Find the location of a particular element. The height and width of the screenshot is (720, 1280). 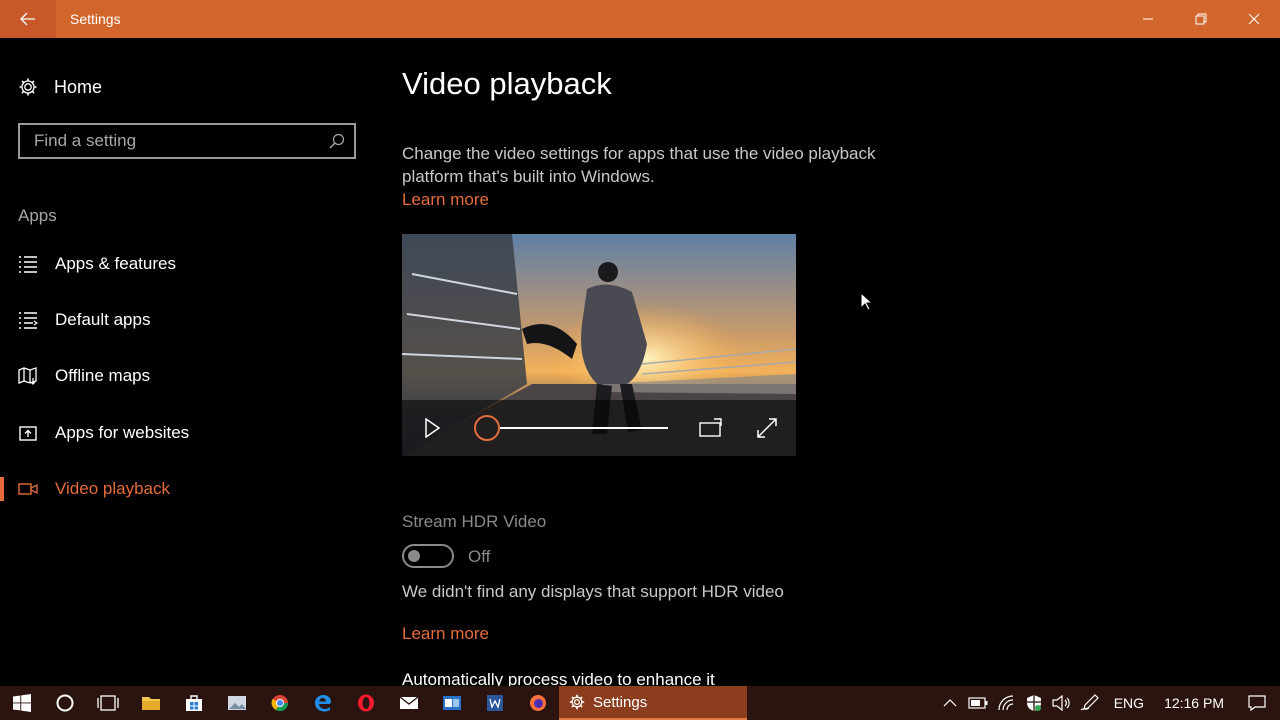

wifi-icon is located at coordinates (1005, 703).